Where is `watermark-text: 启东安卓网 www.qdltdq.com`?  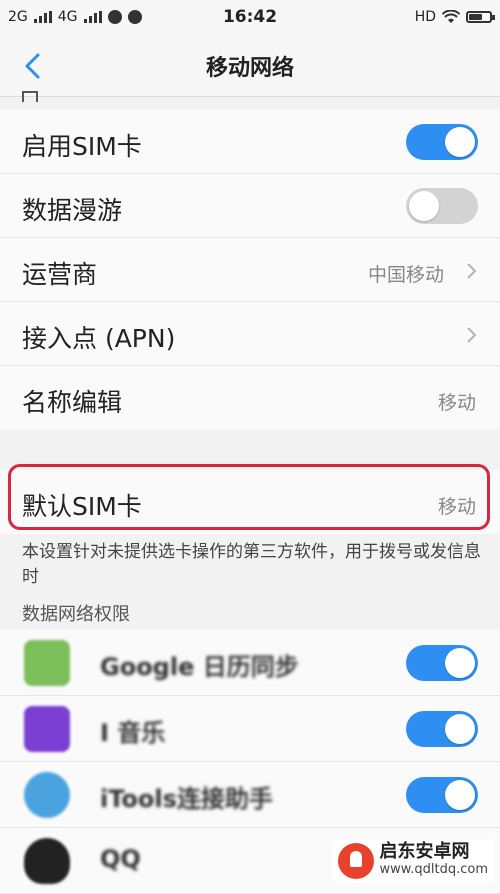
watermark-text: 启东安卓网 www.qdltdq.com is located at coordinates (434, 861).